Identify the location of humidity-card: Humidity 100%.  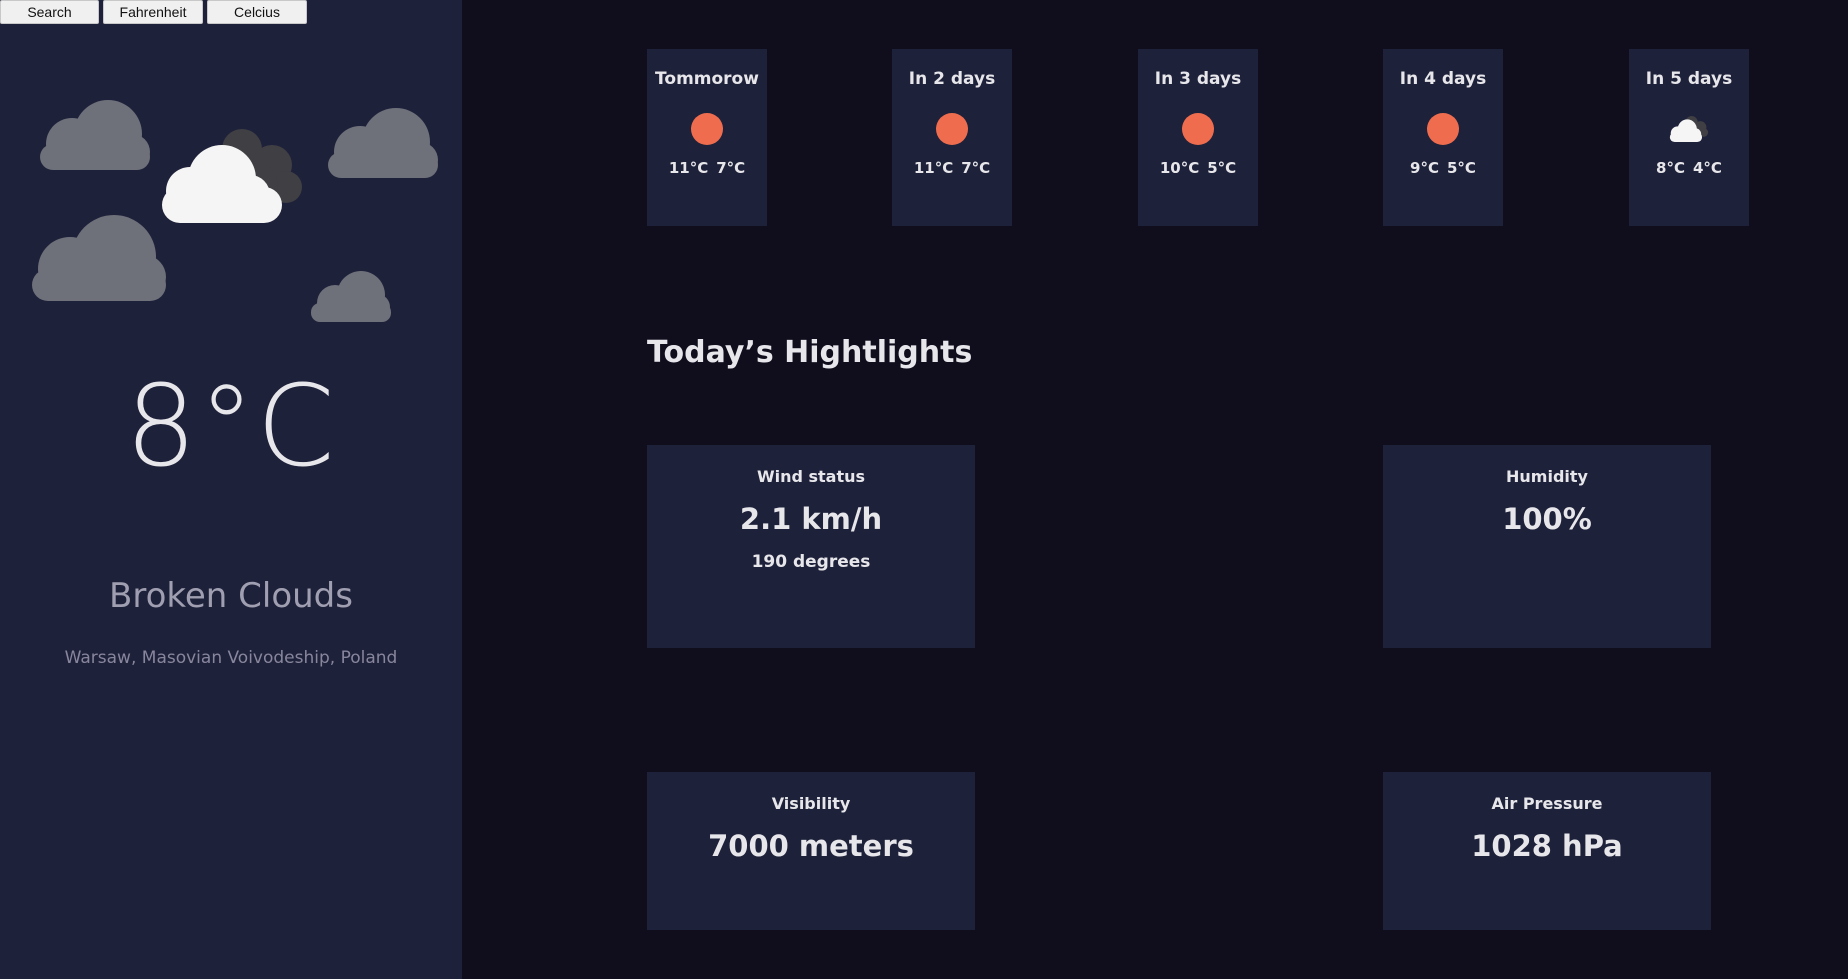
(1547, 546).